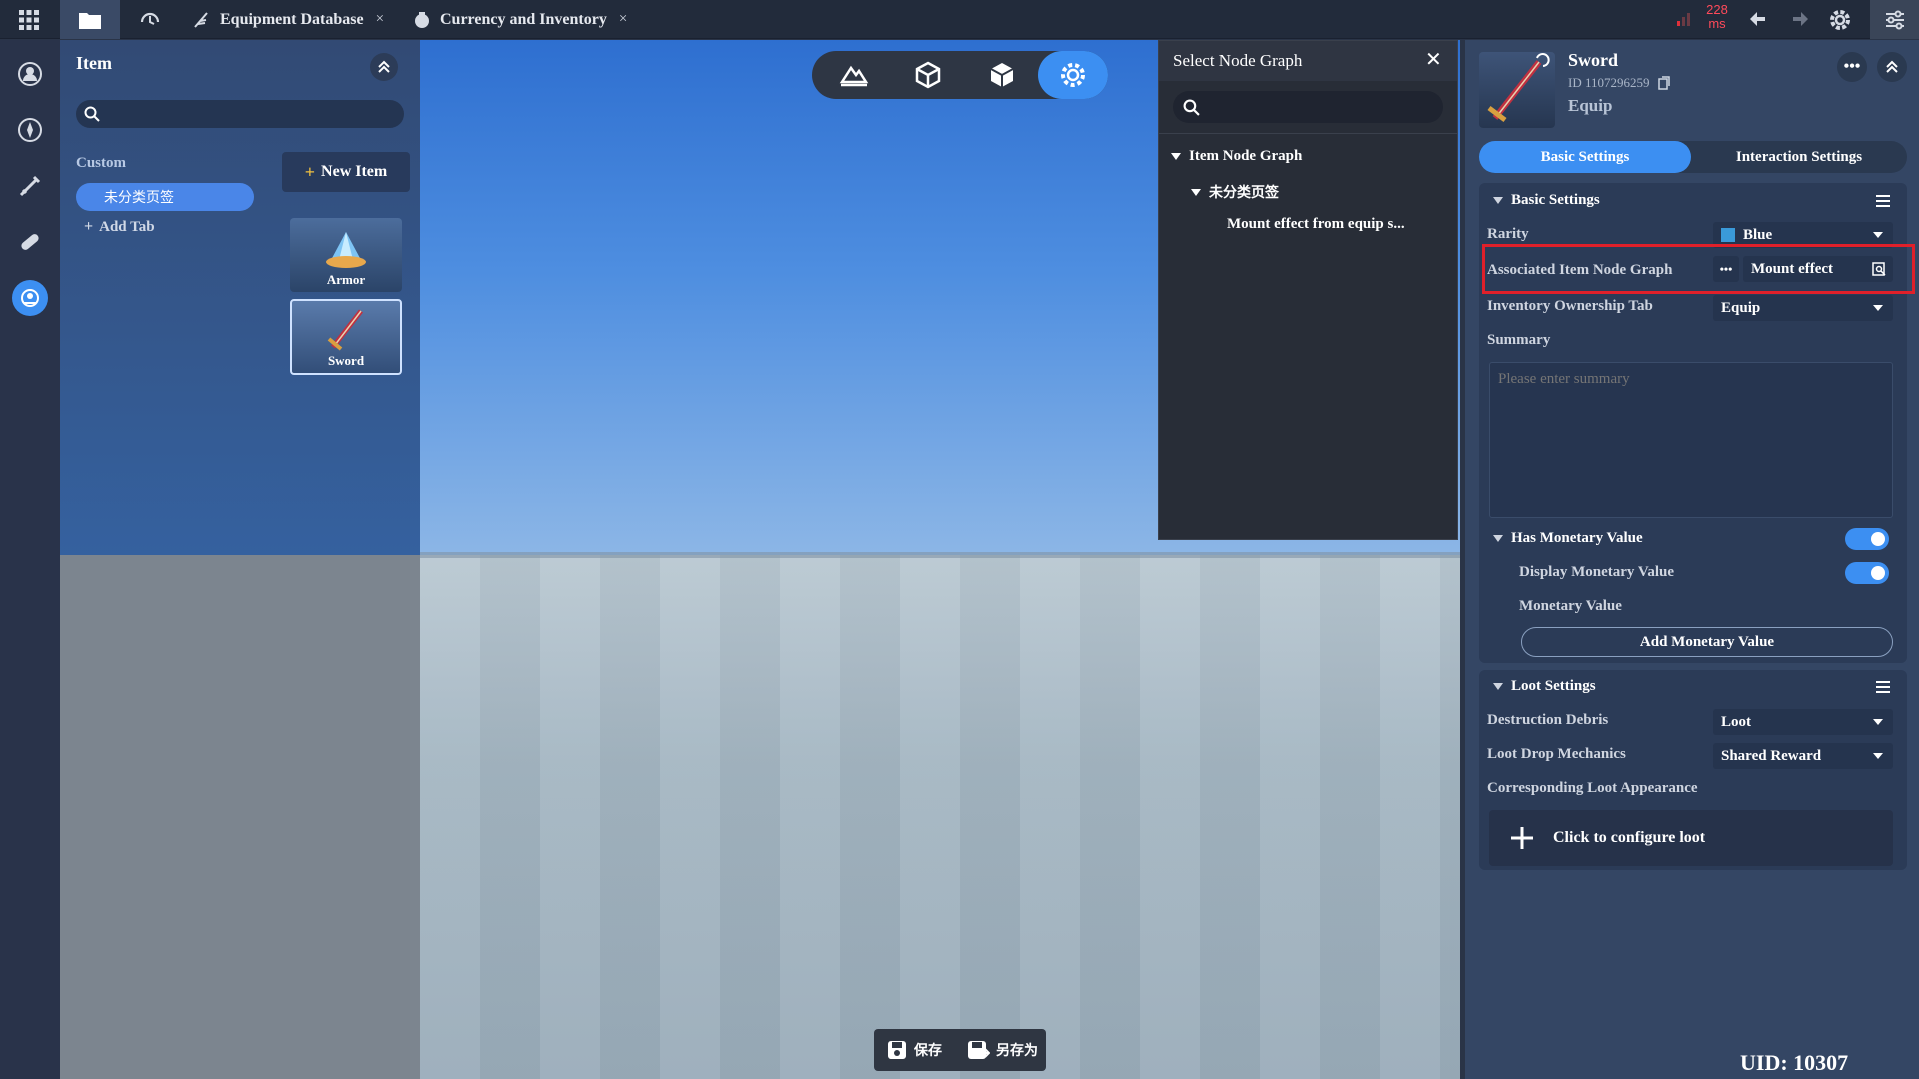  What do you see at coordinates (1590, 105) in the screenshot?
I see `item-category: Equip` at bounding box center [1590, 105].